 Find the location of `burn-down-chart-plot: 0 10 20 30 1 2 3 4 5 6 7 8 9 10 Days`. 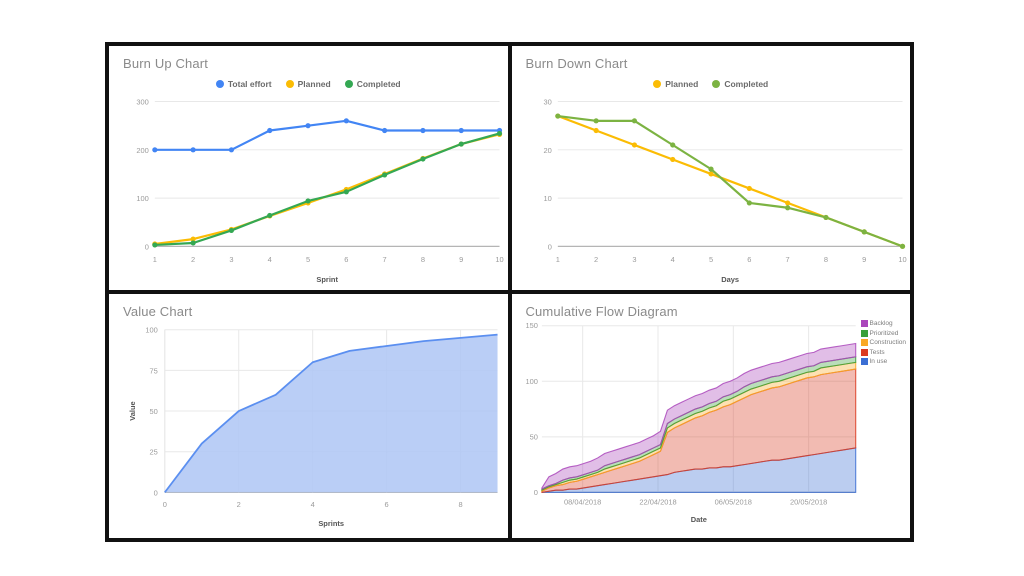

burn-down-chart-plot: 0 10 20 30 1 2 3 4 5 6 7 8 9 10 Days is located at coordinates (724, 191).